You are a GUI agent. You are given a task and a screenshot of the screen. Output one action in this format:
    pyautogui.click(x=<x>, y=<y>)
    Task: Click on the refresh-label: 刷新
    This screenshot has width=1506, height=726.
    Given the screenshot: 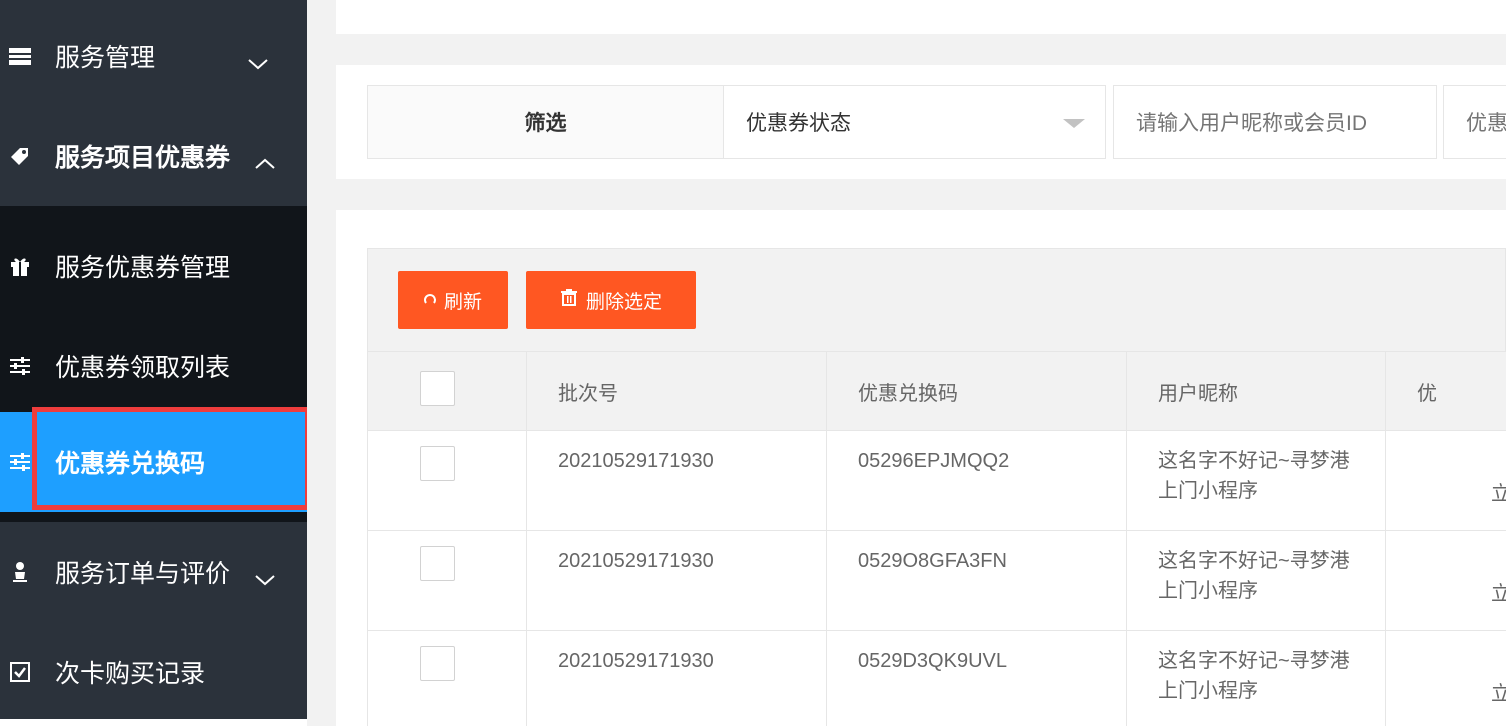 What is the action you would take?
    pyautogui.click(x=462, y=302)
    